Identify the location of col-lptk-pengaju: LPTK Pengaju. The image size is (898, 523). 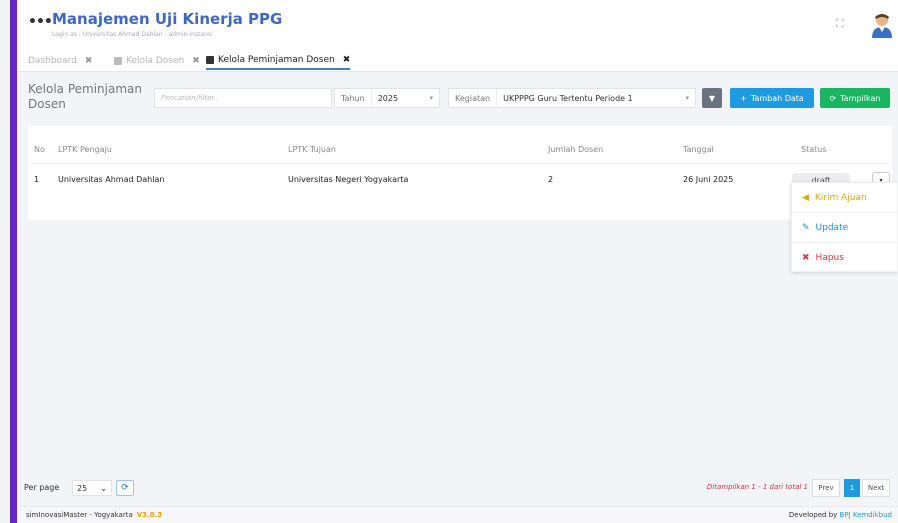
(85, 149).